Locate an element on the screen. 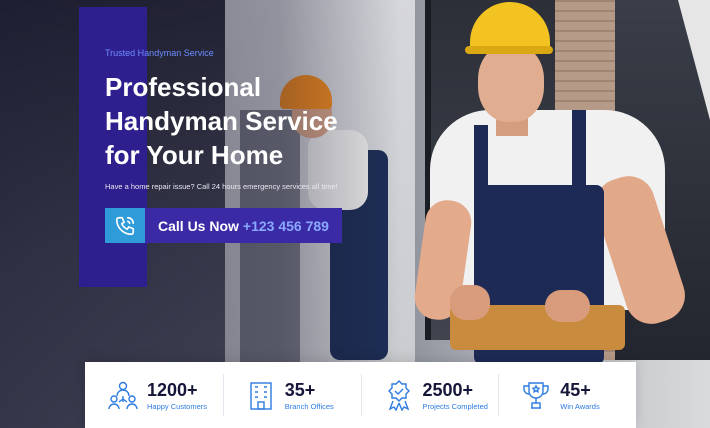  phone-icon is located at coordinates (125, 225).